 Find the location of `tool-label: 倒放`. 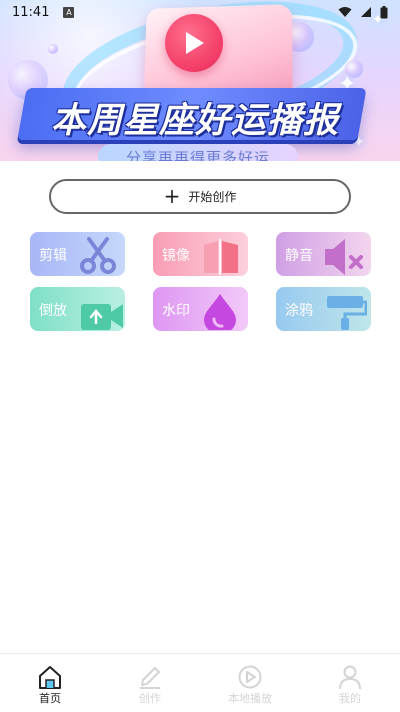

tool-label: 倒放 is located at coordinates (53, 311).